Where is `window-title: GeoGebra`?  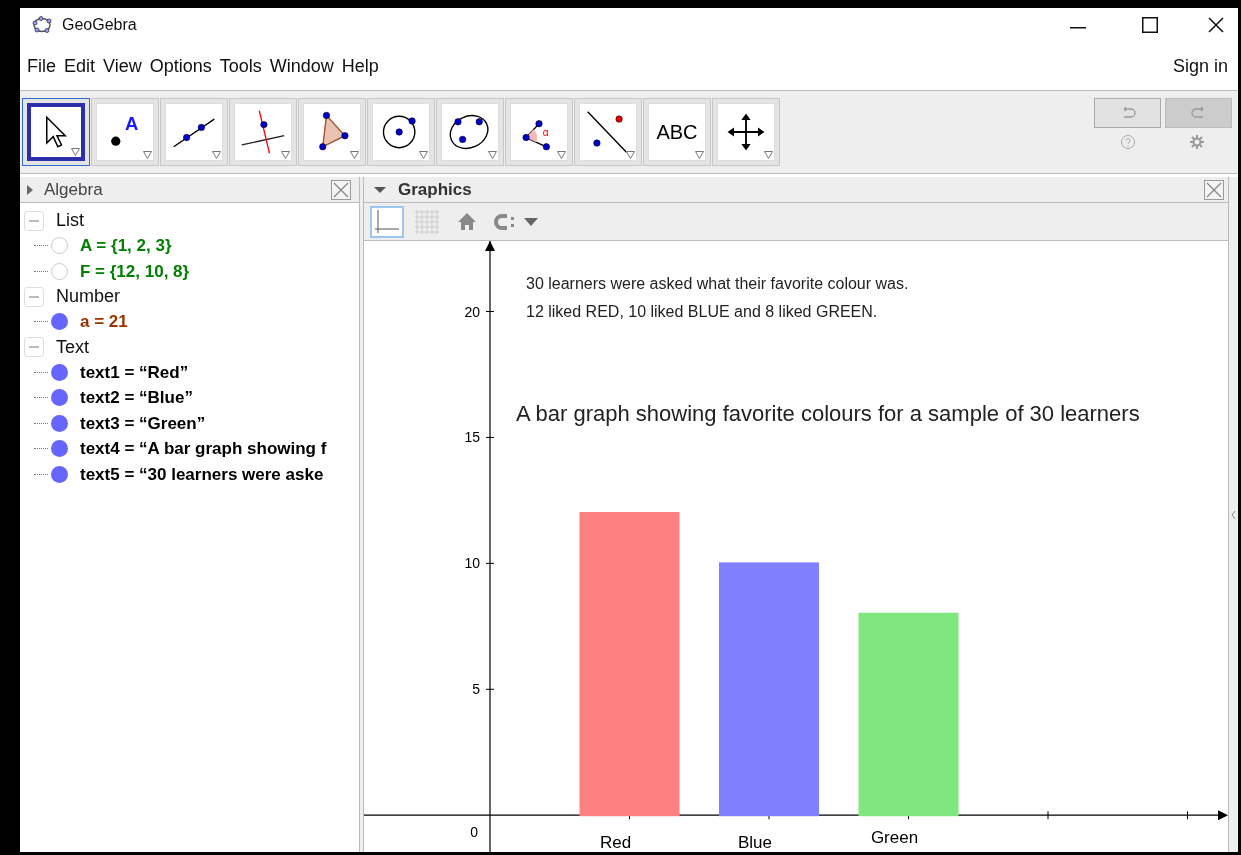
window-title: GeoGebra is located at coordinates (99, 25).